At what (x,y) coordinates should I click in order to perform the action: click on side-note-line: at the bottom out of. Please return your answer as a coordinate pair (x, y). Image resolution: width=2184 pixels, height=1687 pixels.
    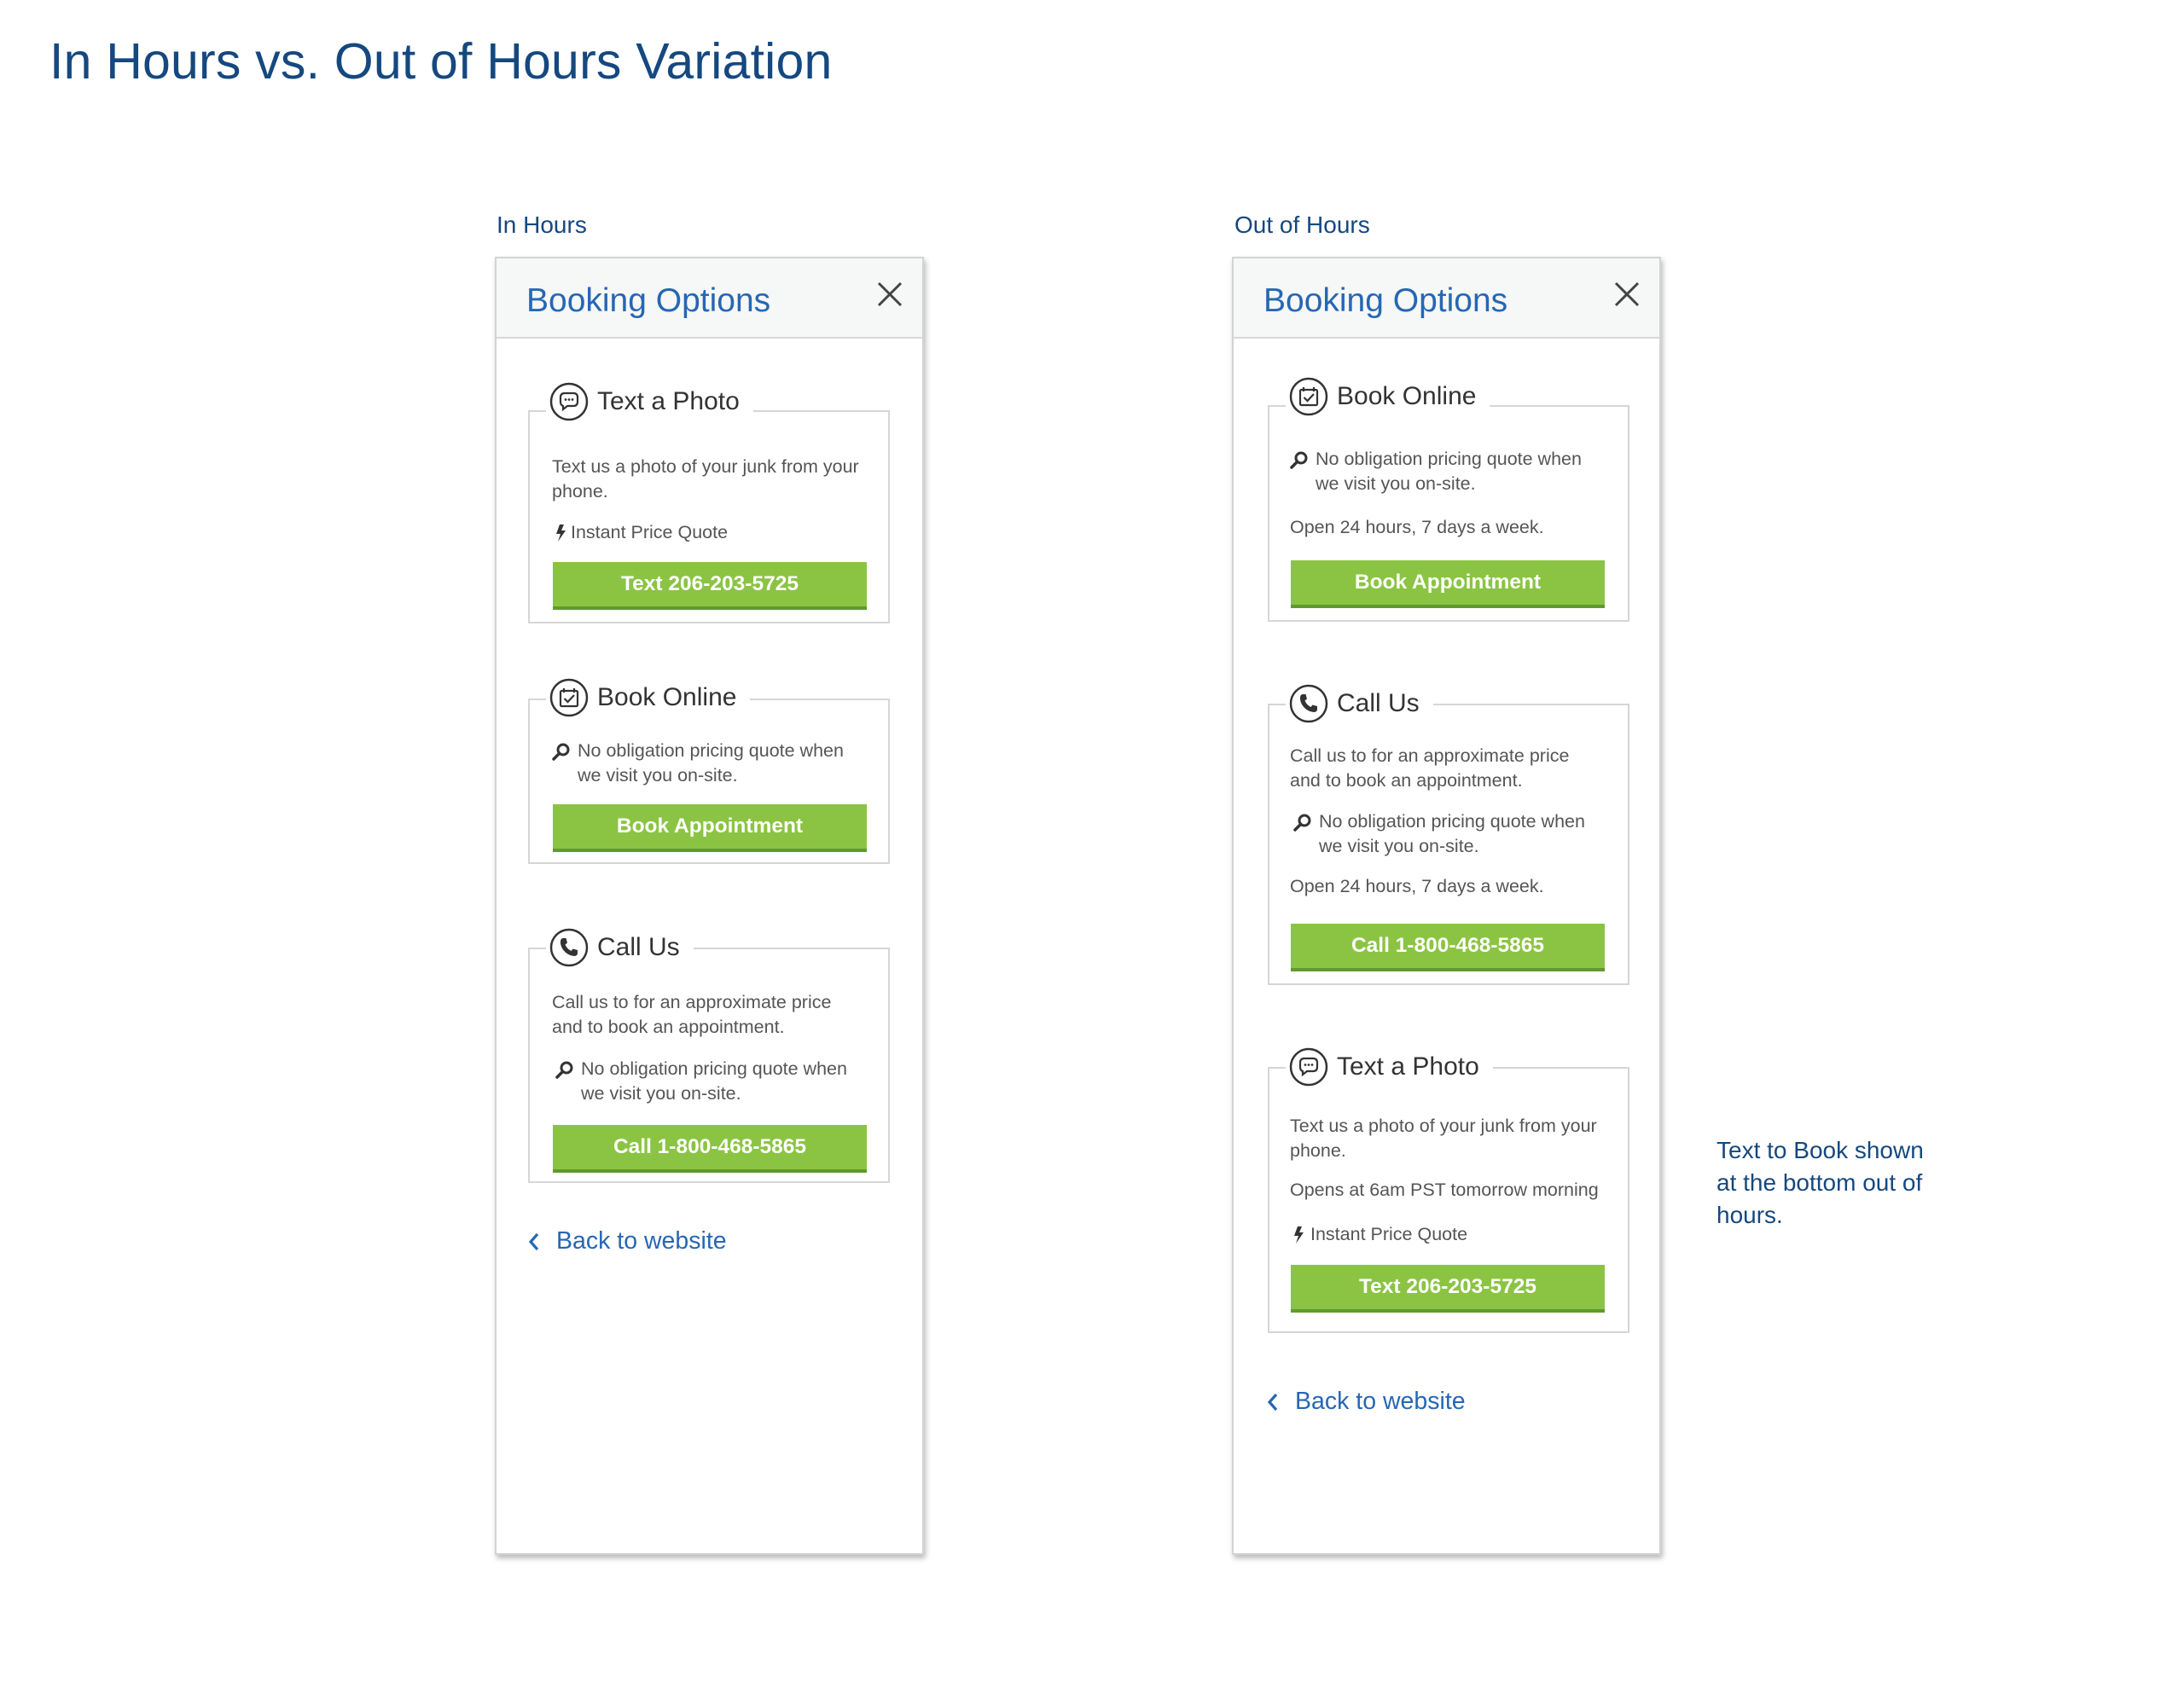
    Looking at the image, I should click on (1819, 1182).